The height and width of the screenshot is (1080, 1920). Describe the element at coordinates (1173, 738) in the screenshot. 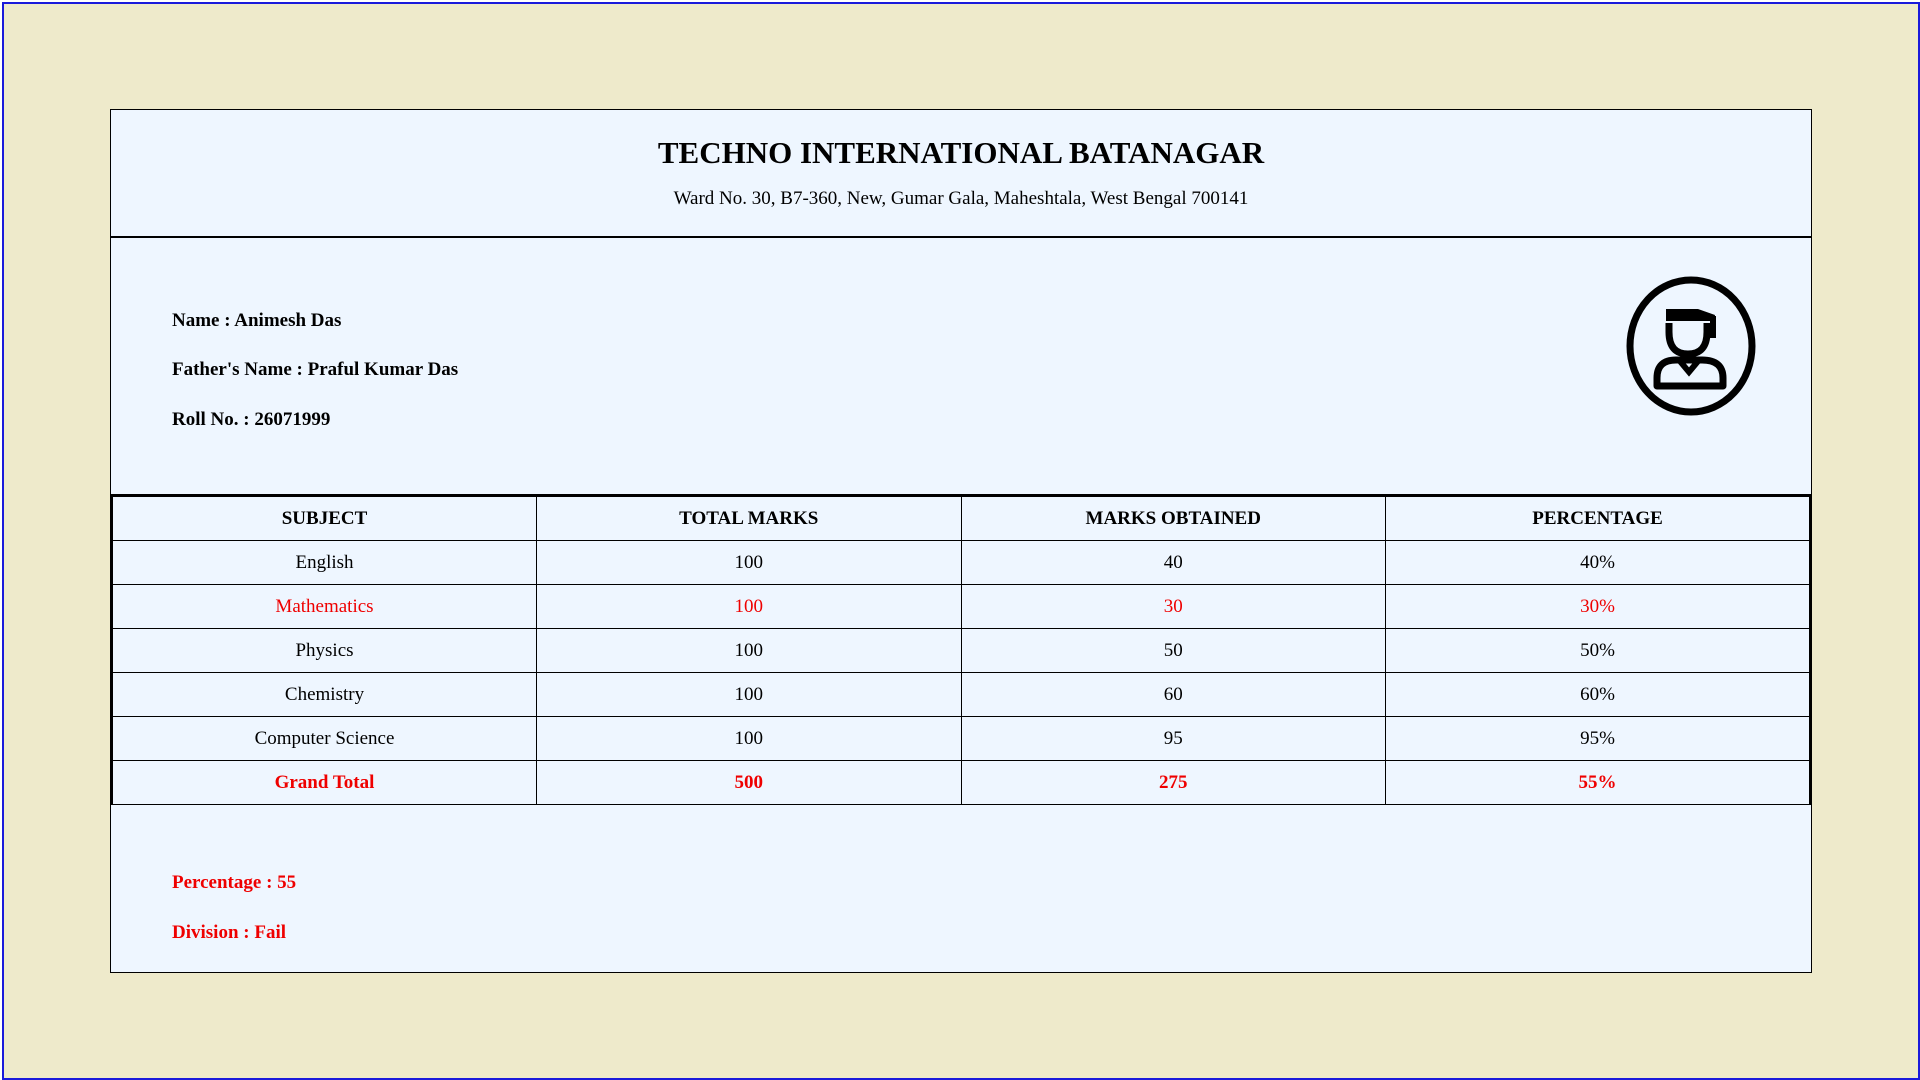

I see `marks-obtained-cell: 95` at that location.